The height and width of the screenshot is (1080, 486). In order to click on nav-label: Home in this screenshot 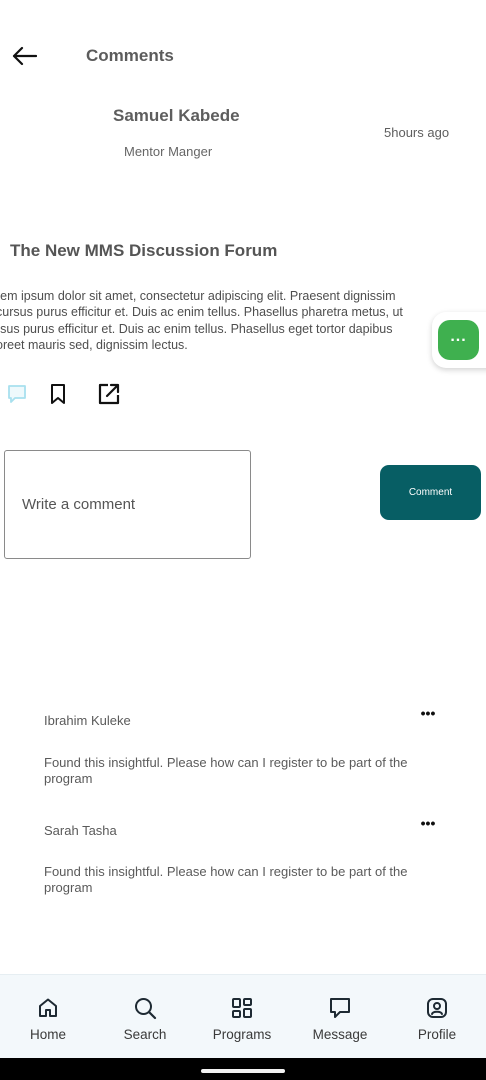, I will do `click(47, 1034)`.